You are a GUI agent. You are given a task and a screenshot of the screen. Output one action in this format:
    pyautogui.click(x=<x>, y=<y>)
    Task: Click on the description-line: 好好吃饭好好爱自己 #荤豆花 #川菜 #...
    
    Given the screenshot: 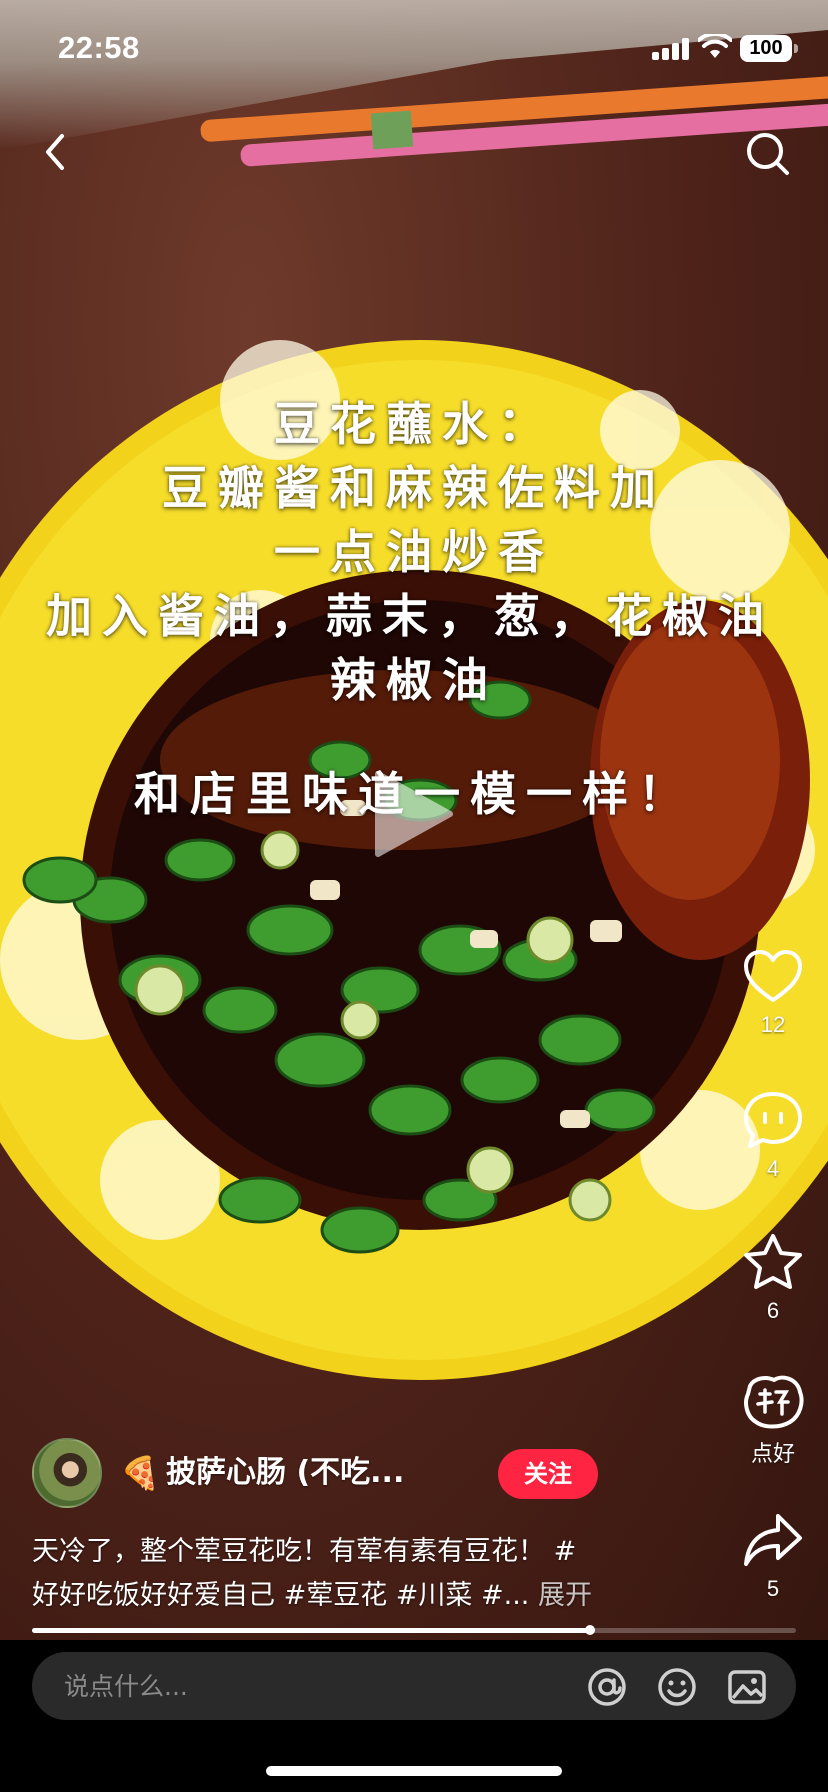 What is the action you would take?
    pyautogui.click(x=281, y=1595)
    